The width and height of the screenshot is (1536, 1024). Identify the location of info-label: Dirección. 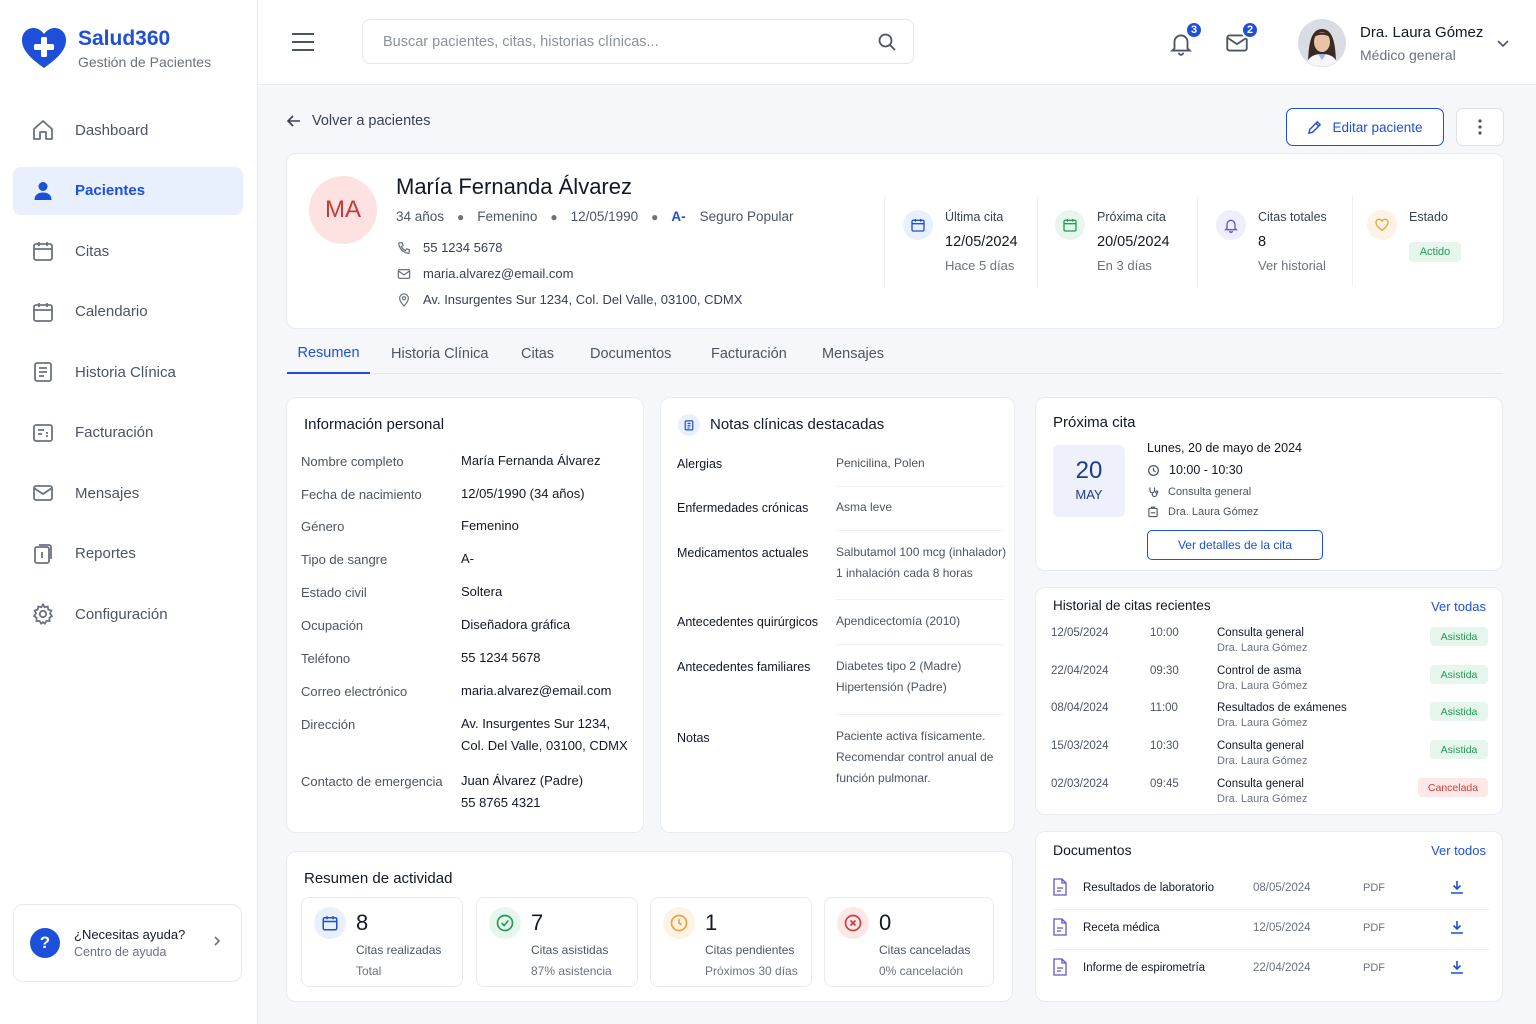
(328, 724).